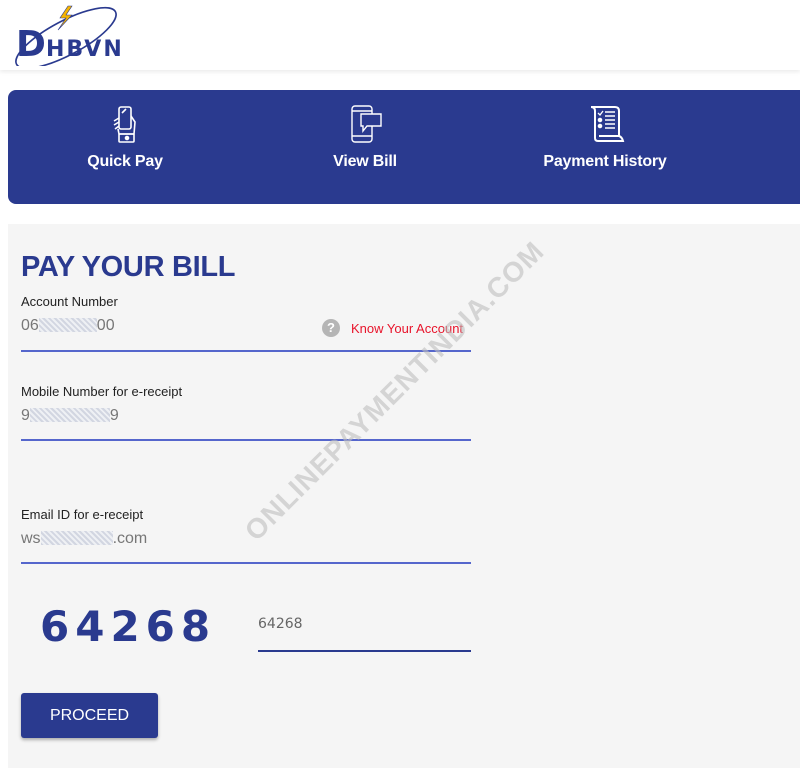 The width and height of the screenshot is (800, 768). I want to click on nav-label: Quick Pay, so click(125, 161).